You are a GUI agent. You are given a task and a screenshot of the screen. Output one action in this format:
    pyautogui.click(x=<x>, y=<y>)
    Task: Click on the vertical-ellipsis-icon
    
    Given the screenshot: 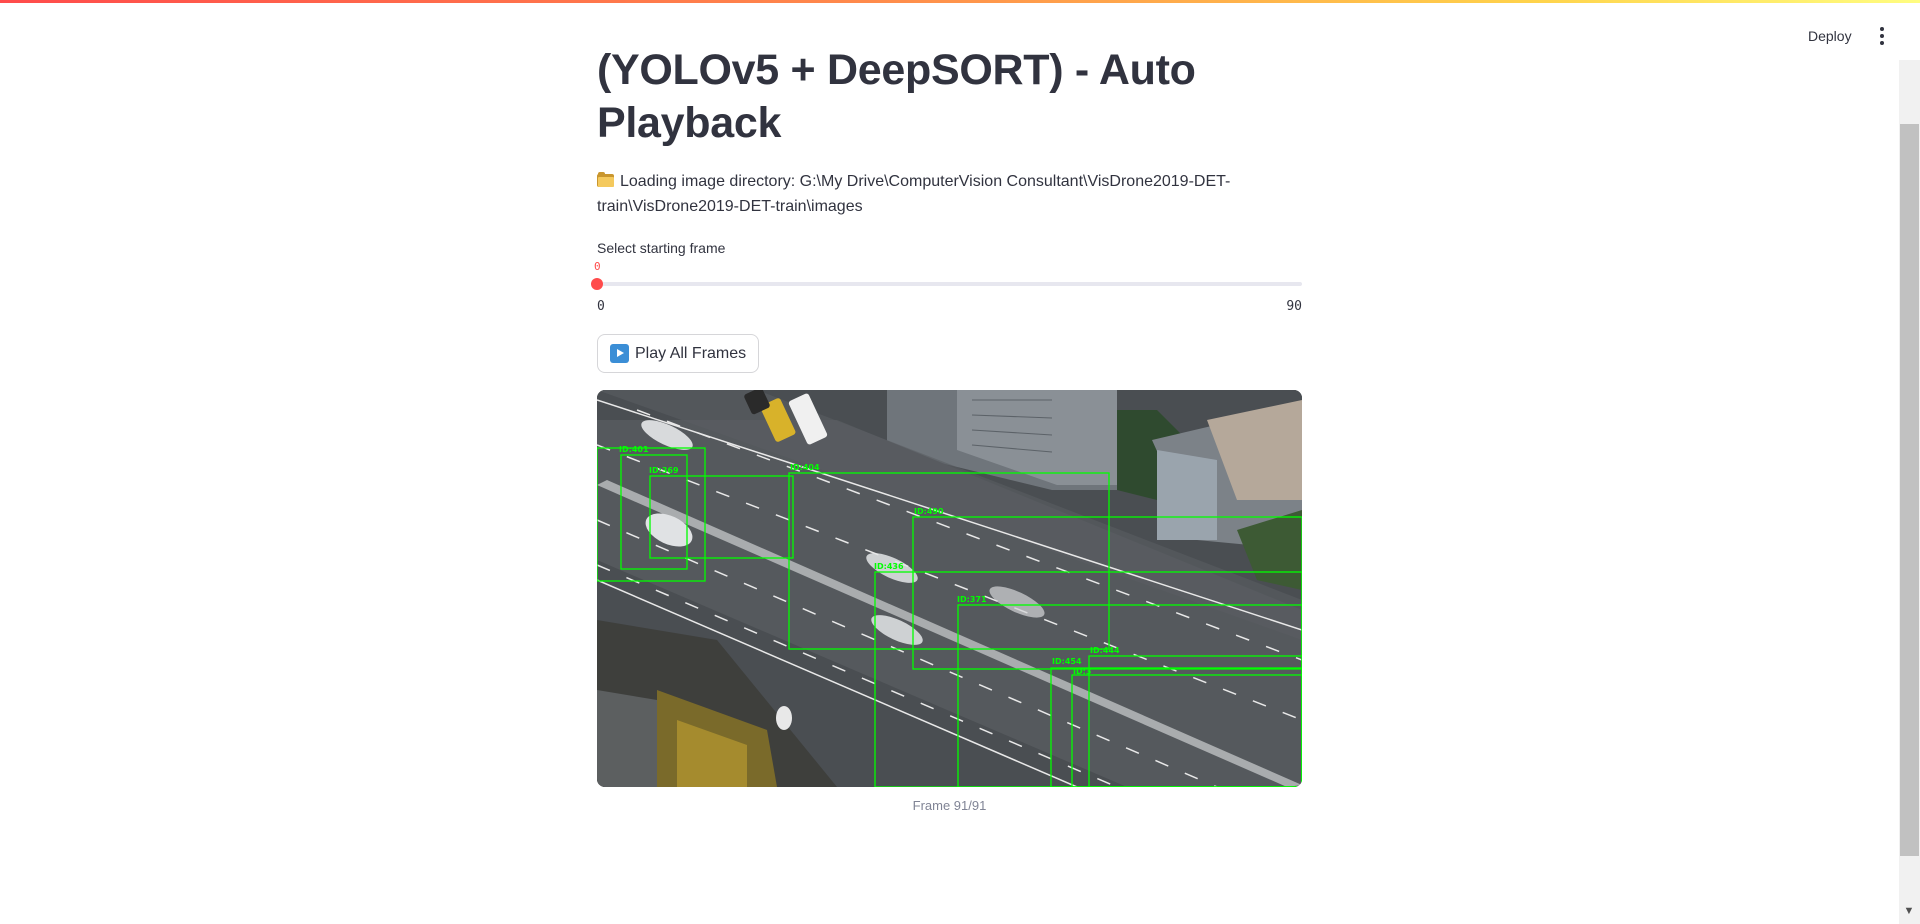 What is the action you would take?
    pyautogui.click(x=1882, y=29)
    